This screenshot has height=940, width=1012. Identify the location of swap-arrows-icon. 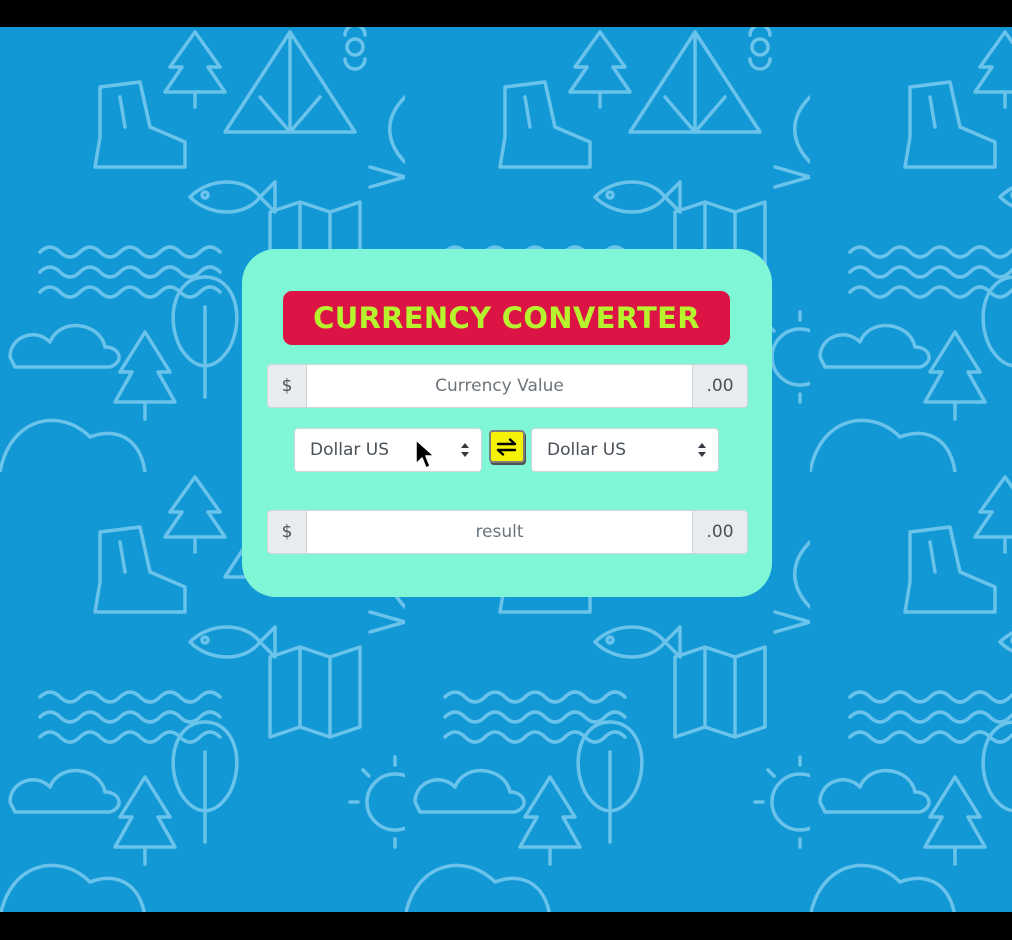
(506, 446).